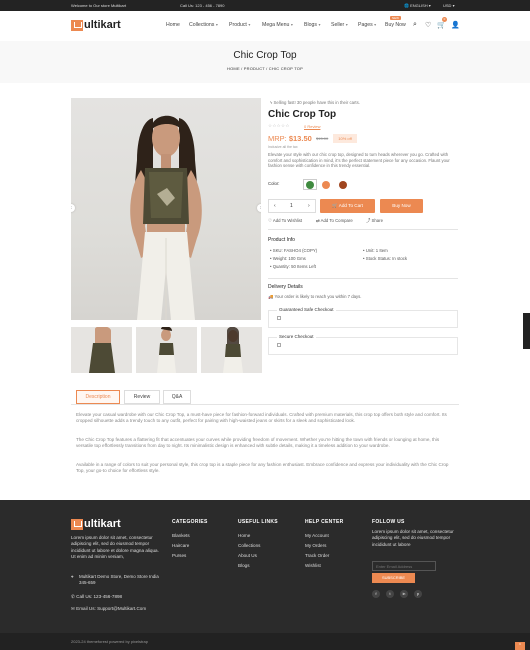 Image resolution: width=530 pixels, height=650 pixels. What do you see at coordinates (428, 25) in the screenshot?
I see `heart-icon: ♡` at bounding box center [428, 25].